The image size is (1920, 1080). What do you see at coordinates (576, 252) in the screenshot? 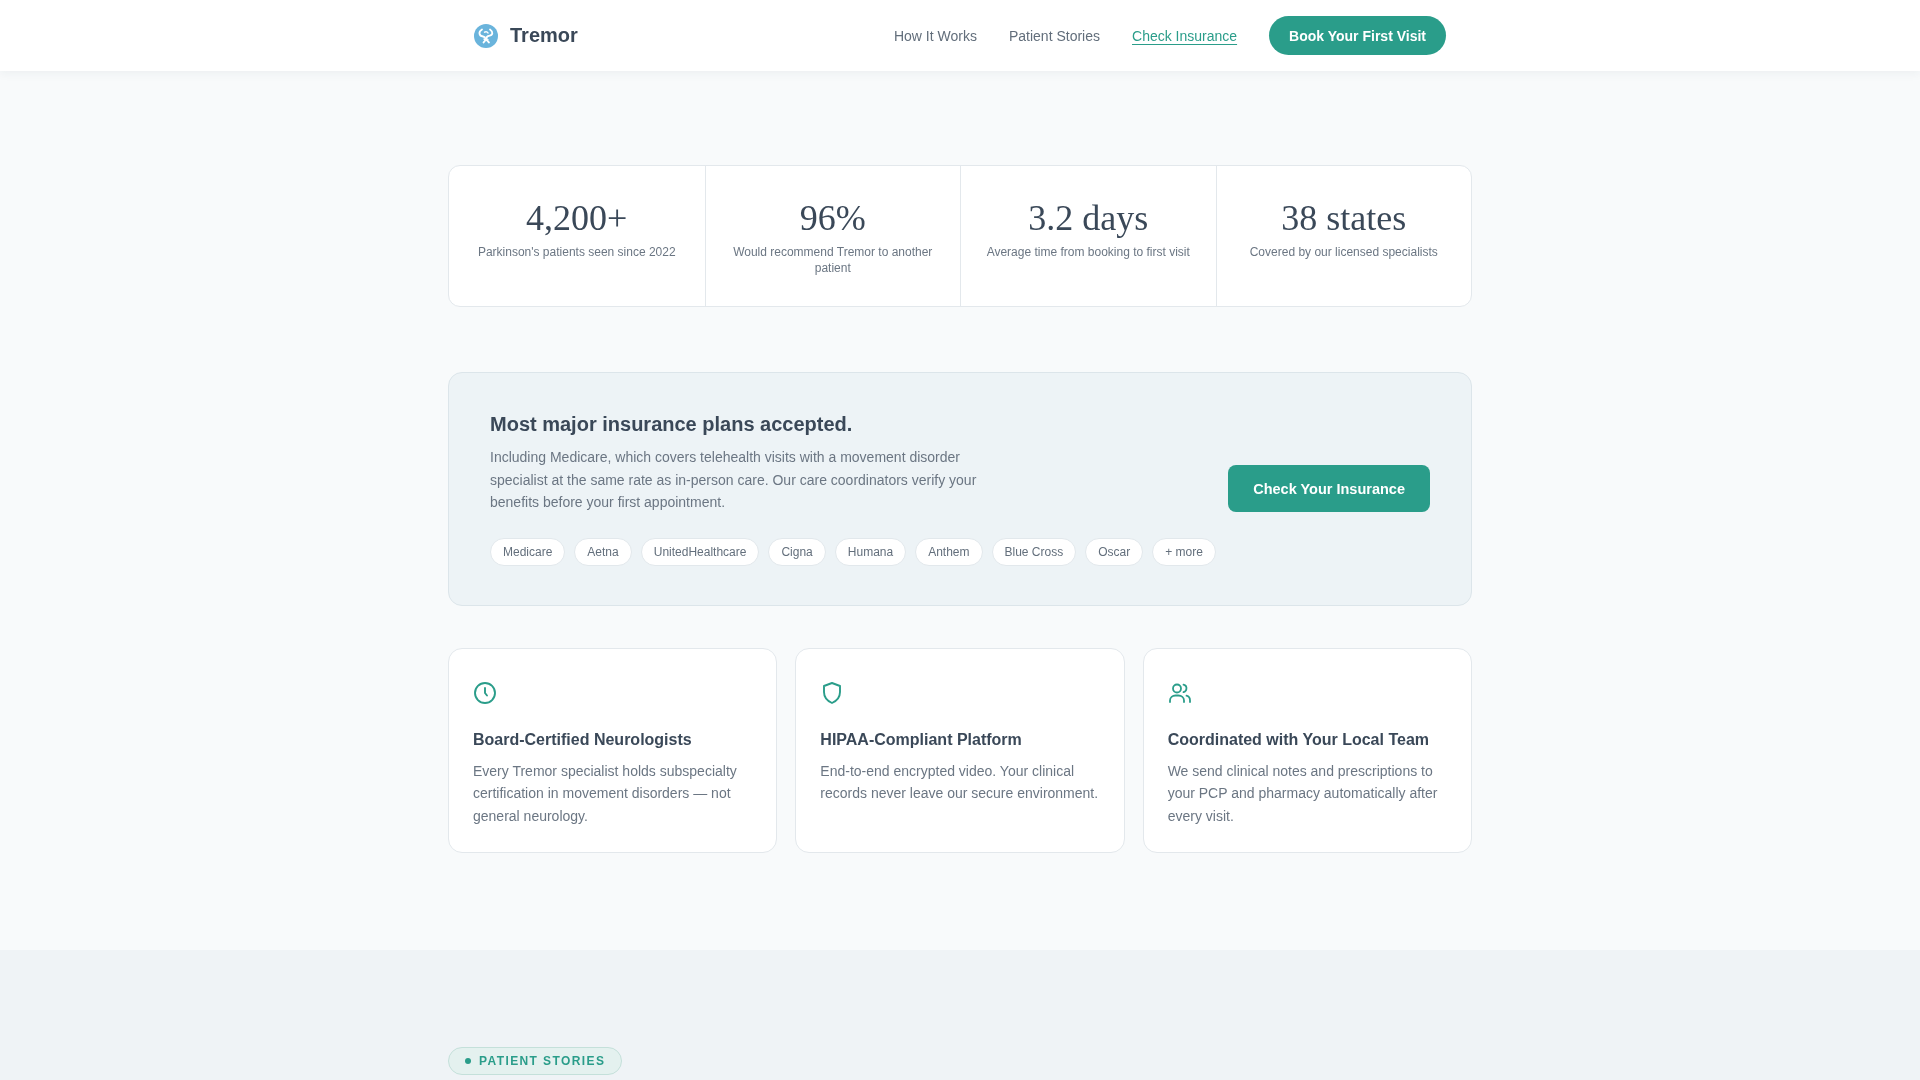
I see `stat-label: Parkinson's patients seen since 2022` at bounding box center [576, 252].